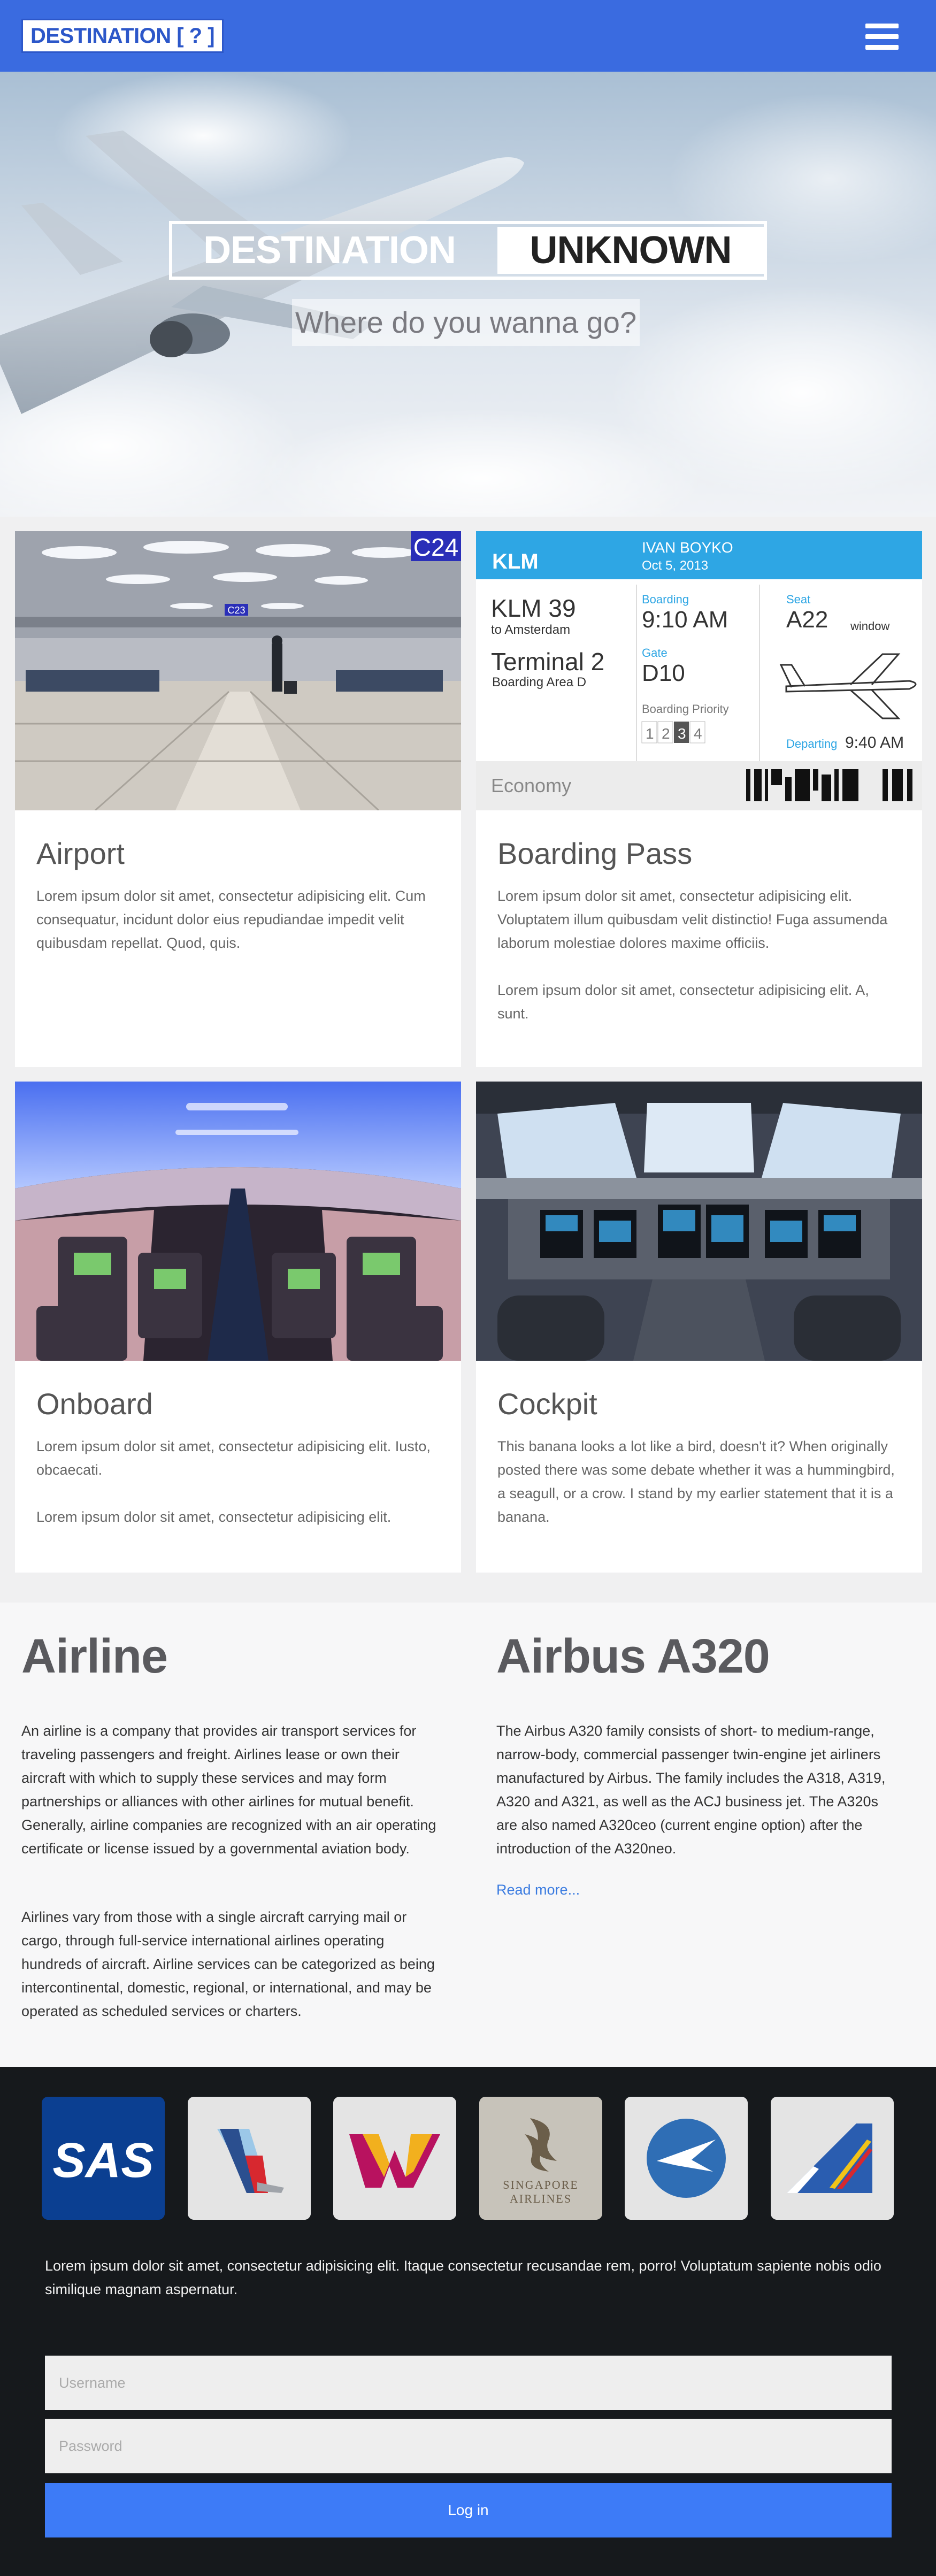 The width and height of the screenshot is (936, 2576). I want to click on hero-title-unknown: UNKNOWN, so click(630, 250).